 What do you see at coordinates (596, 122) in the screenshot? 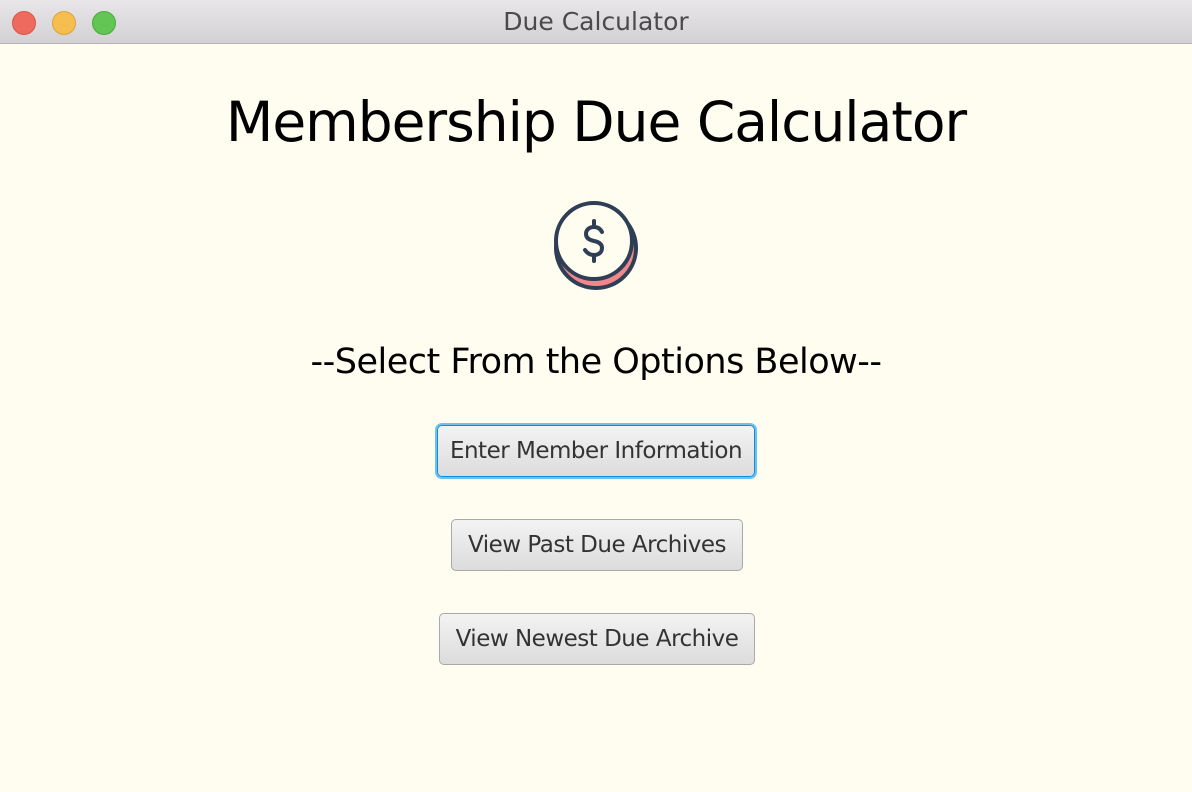
I see `page-title: Membership Due Calculator` at bounding box center [596, 122].